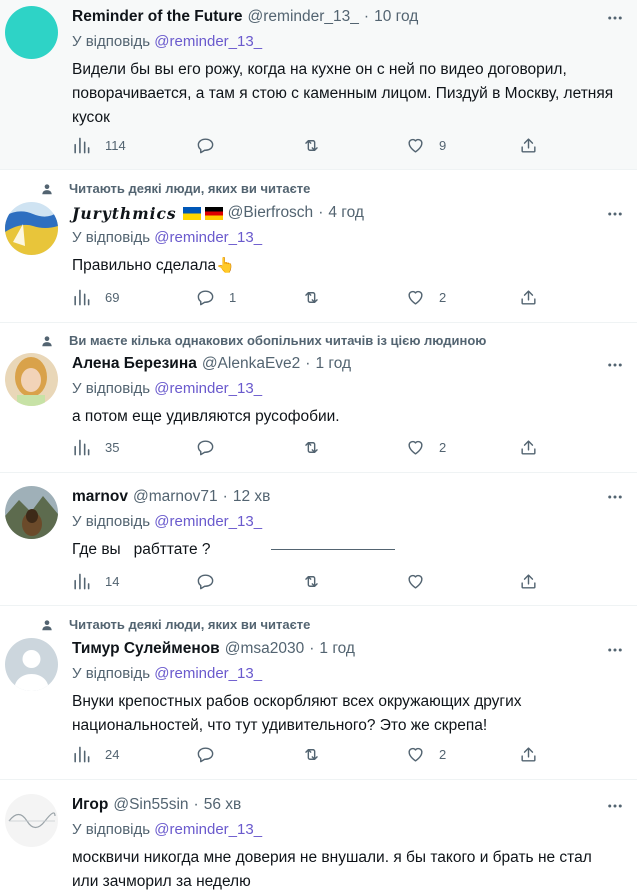  I want to click on action-bar: 35 2, so click(307, 447).